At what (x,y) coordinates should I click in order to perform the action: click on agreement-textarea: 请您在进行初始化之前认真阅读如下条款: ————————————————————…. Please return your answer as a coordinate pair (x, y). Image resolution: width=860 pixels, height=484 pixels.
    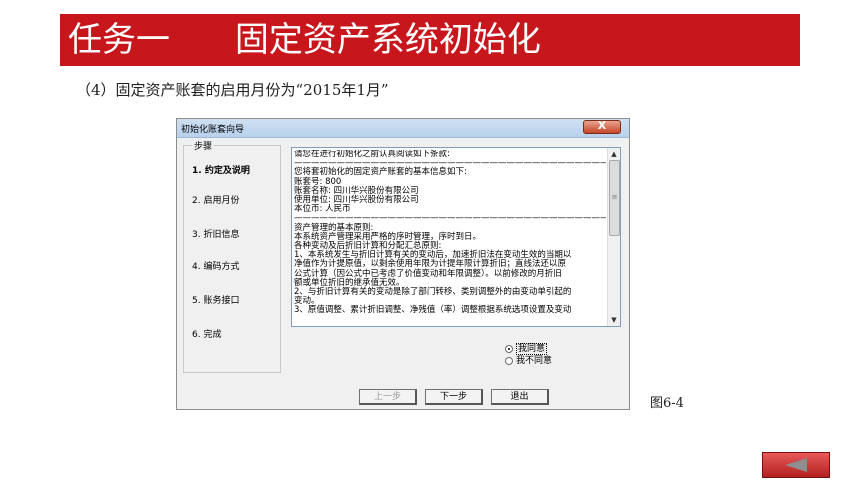
    Looking at the image, I should click on (456, 237).